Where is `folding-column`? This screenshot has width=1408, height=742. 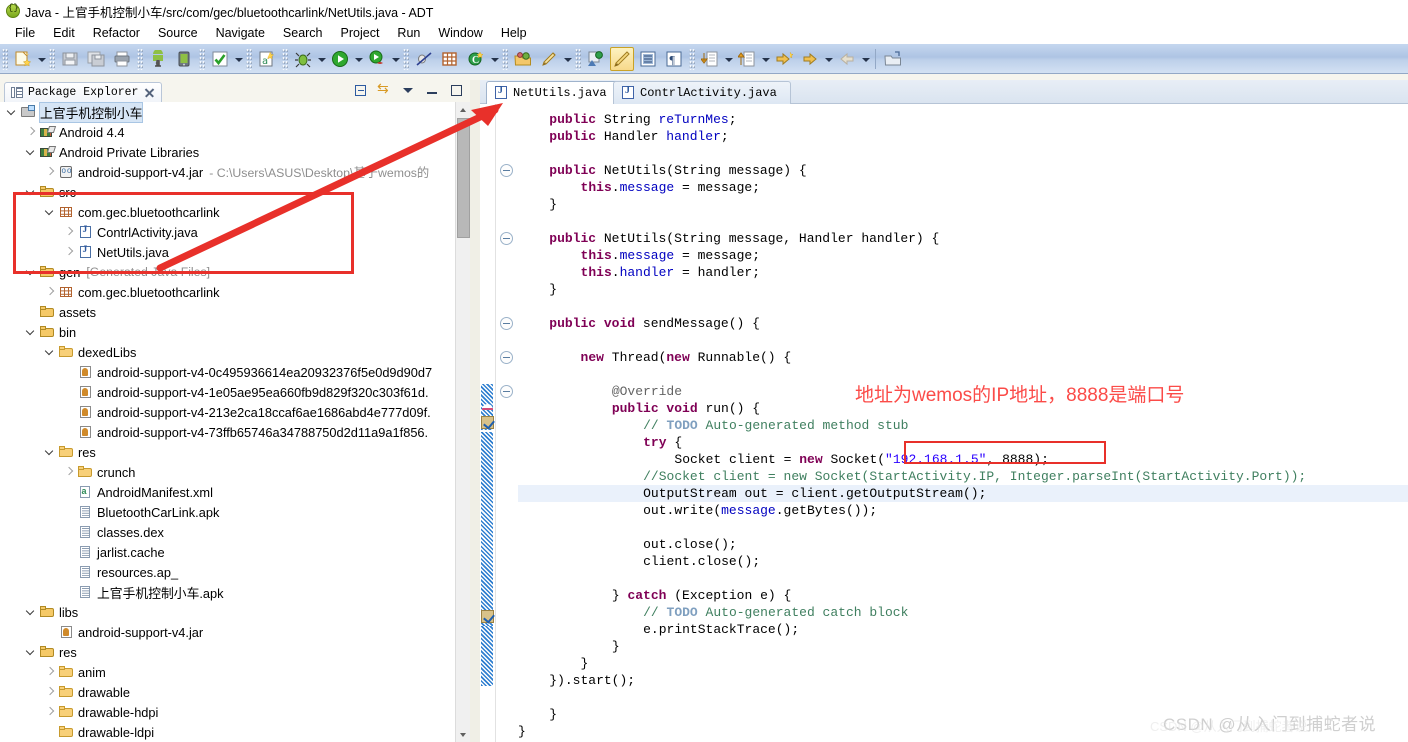
folding-column is located at coordinates (507, 423).